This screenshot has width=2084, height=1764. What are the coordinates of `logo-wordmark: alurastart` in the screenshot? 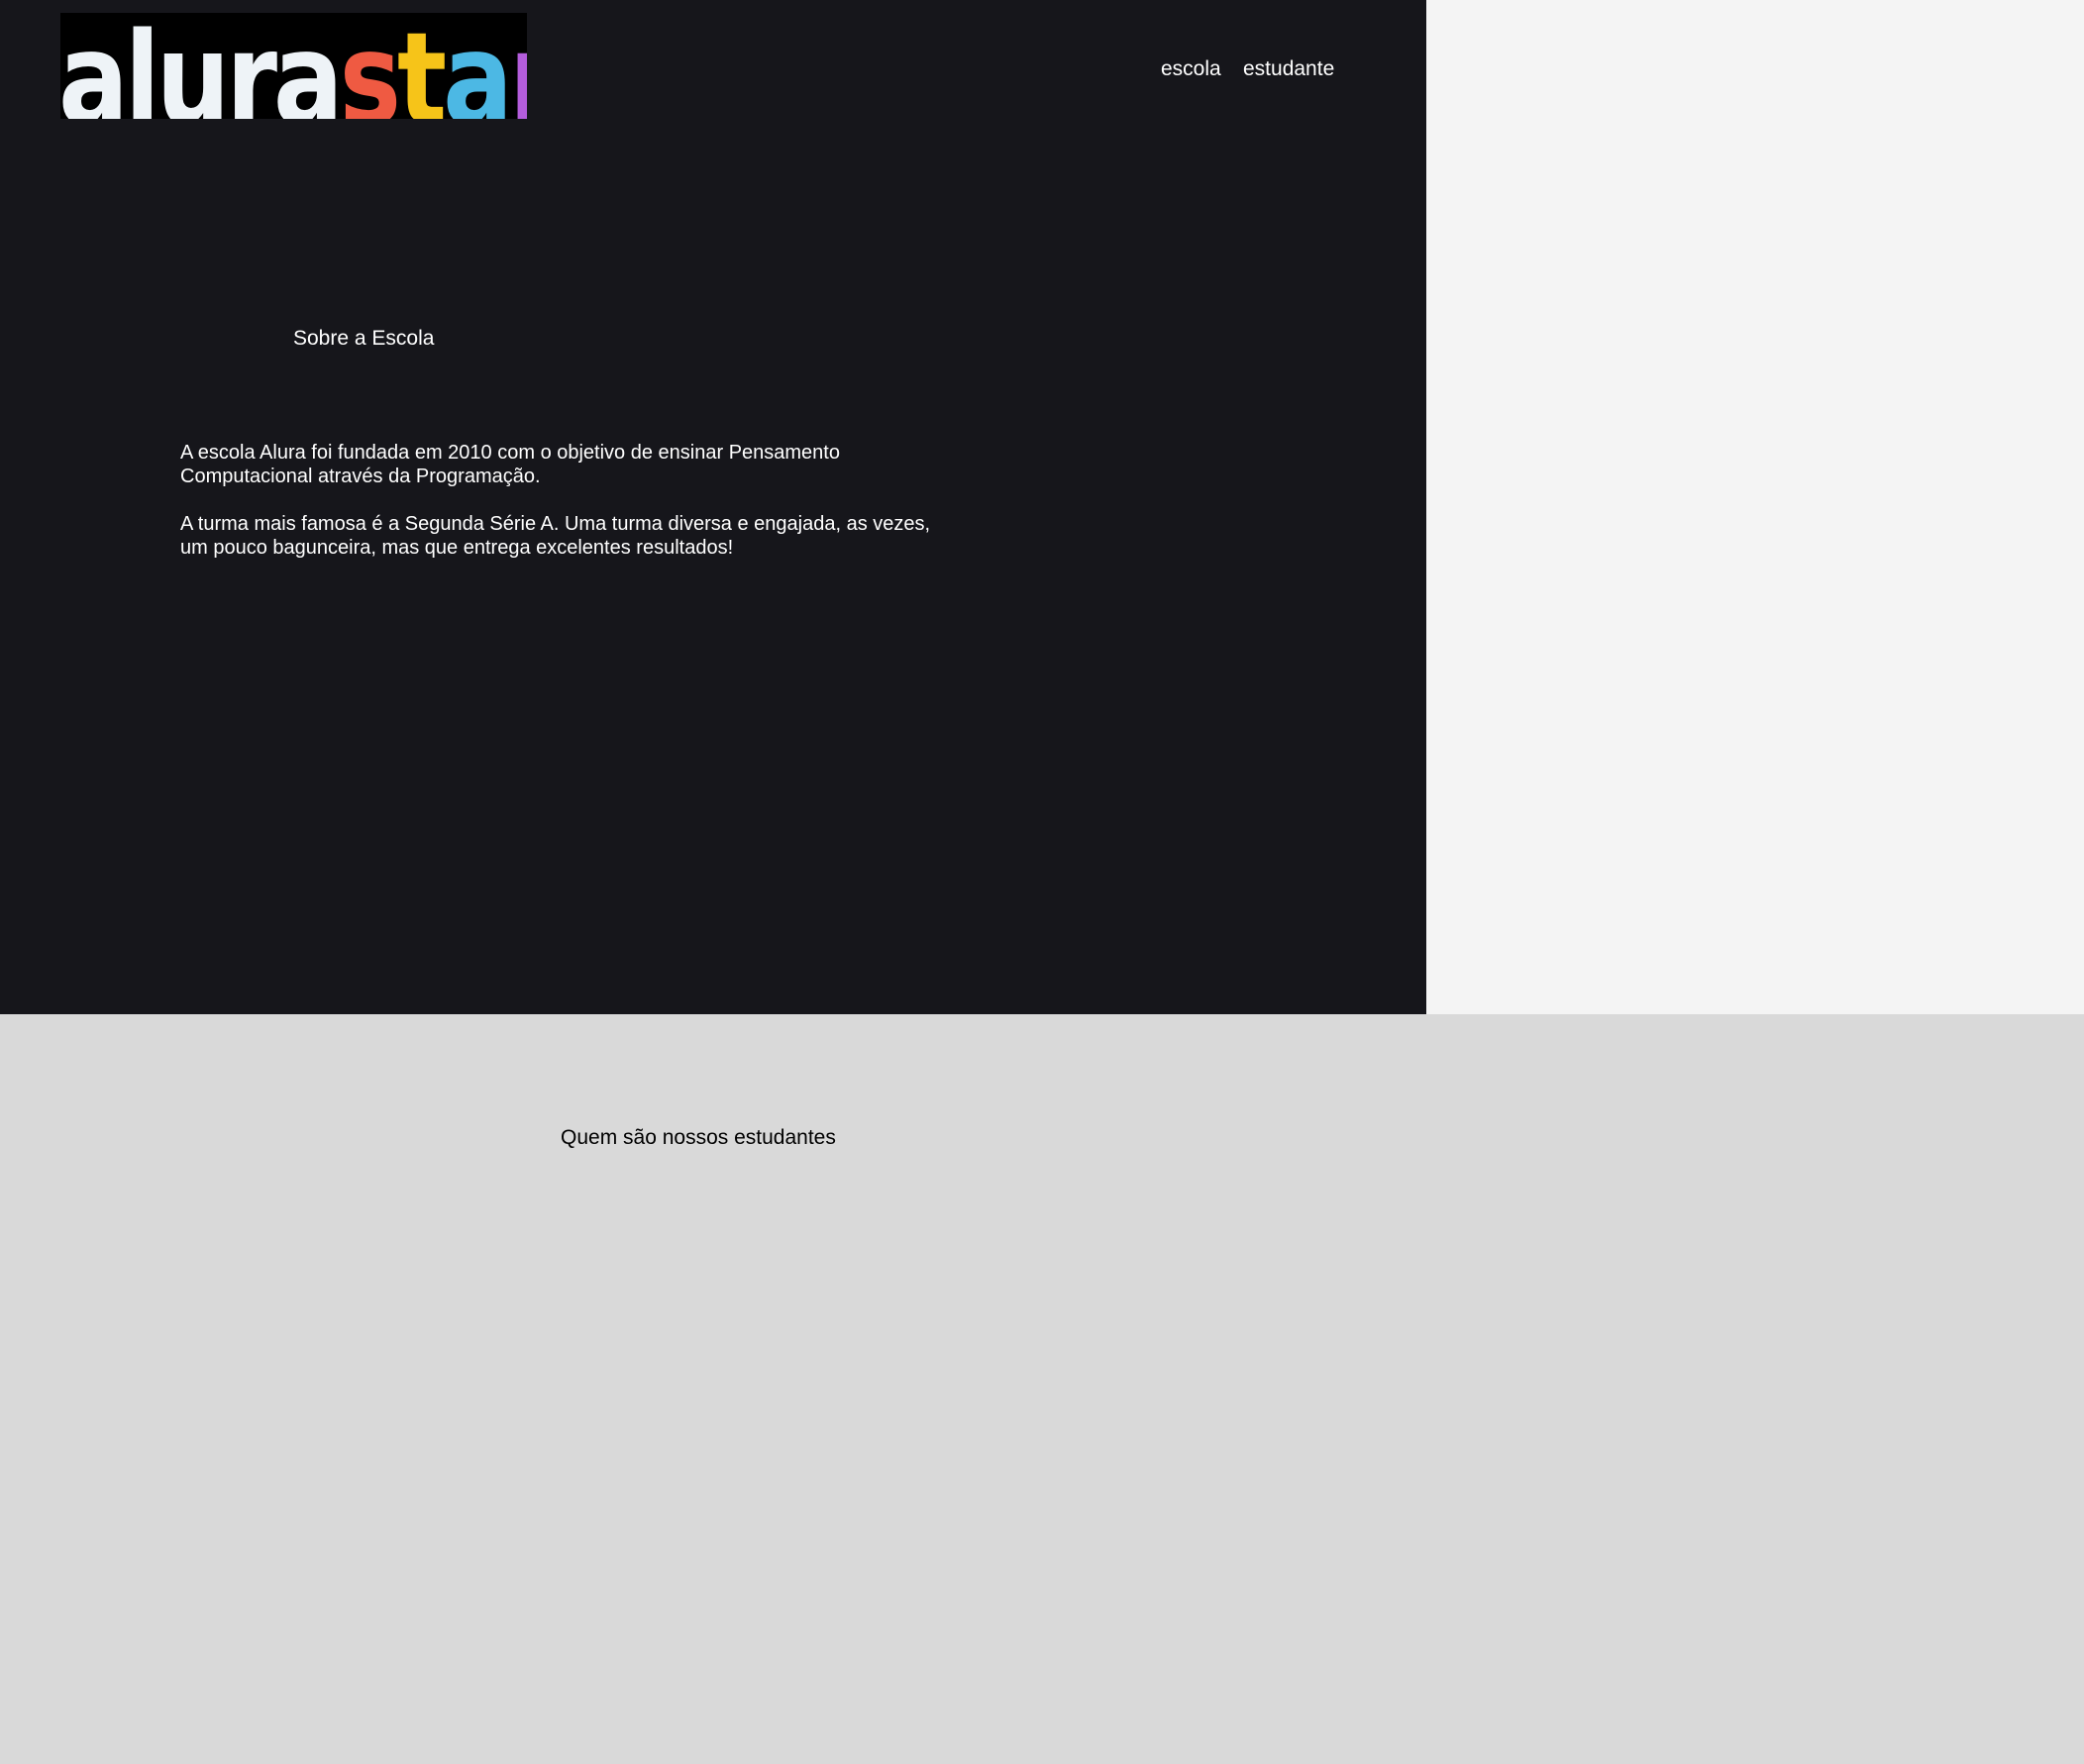 It's located at (293, 68).